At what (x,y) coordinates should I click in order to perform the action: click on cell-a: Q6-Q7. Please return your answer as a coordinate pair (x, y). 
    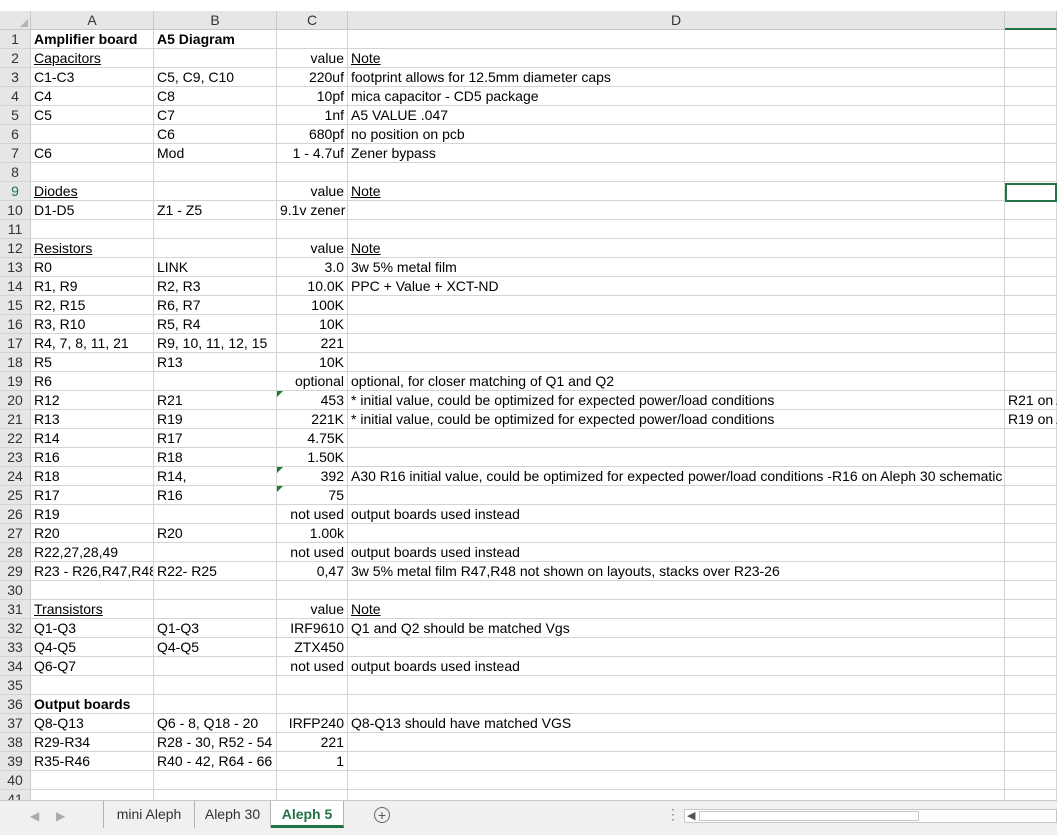
    Looking at the image, I should click on (92, 666).